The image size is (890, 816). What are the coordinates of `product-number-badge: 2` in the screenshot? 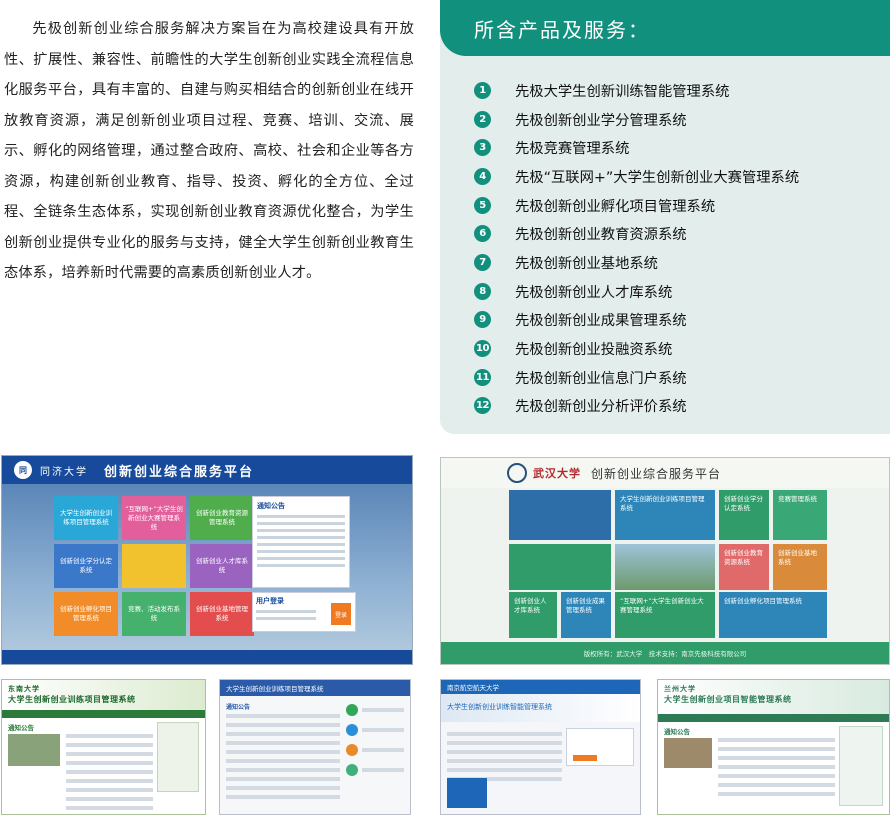 It's located at (482, 119).